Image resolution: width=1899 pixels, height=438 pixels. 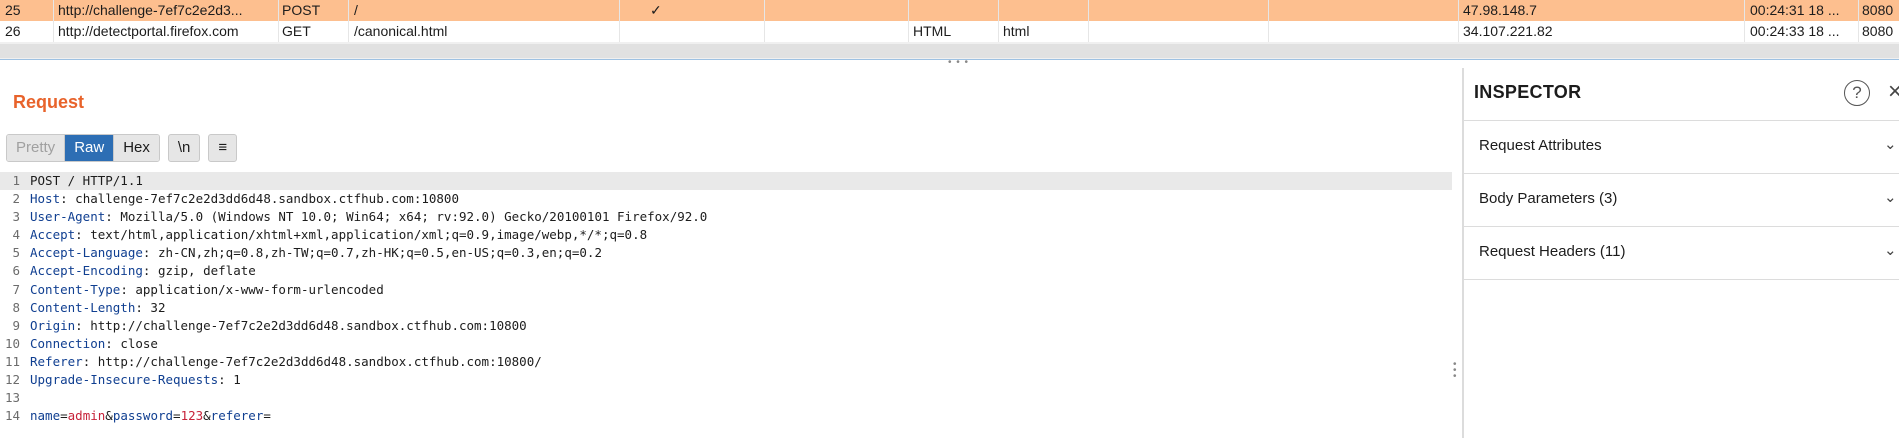 What do you see at coordinates (49, 102) in the screenshot?
I see `request-title: Request` at bounding box center [49, 102].